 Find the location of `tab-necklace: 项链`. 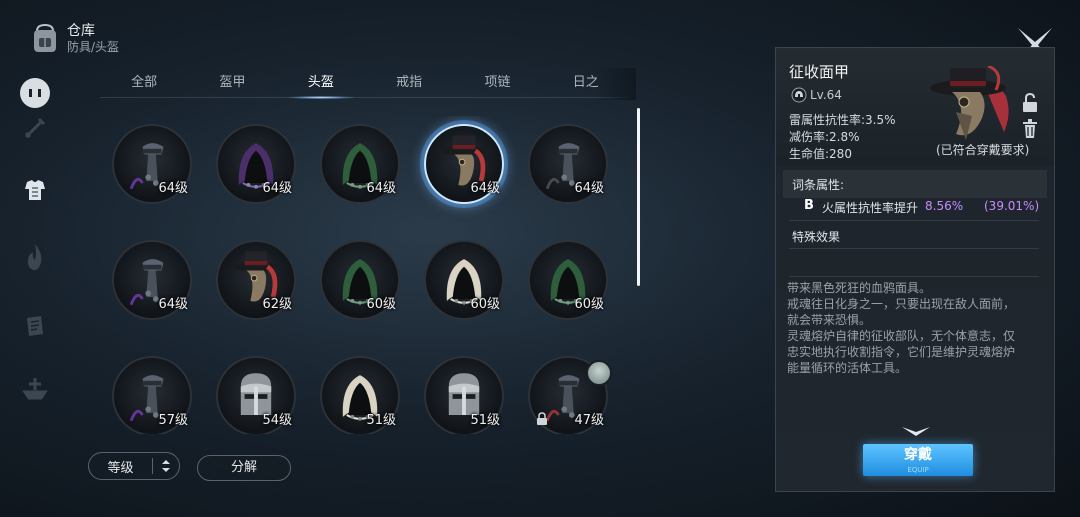

tab-necklace: 项链 is located at coordinates (497, 83).